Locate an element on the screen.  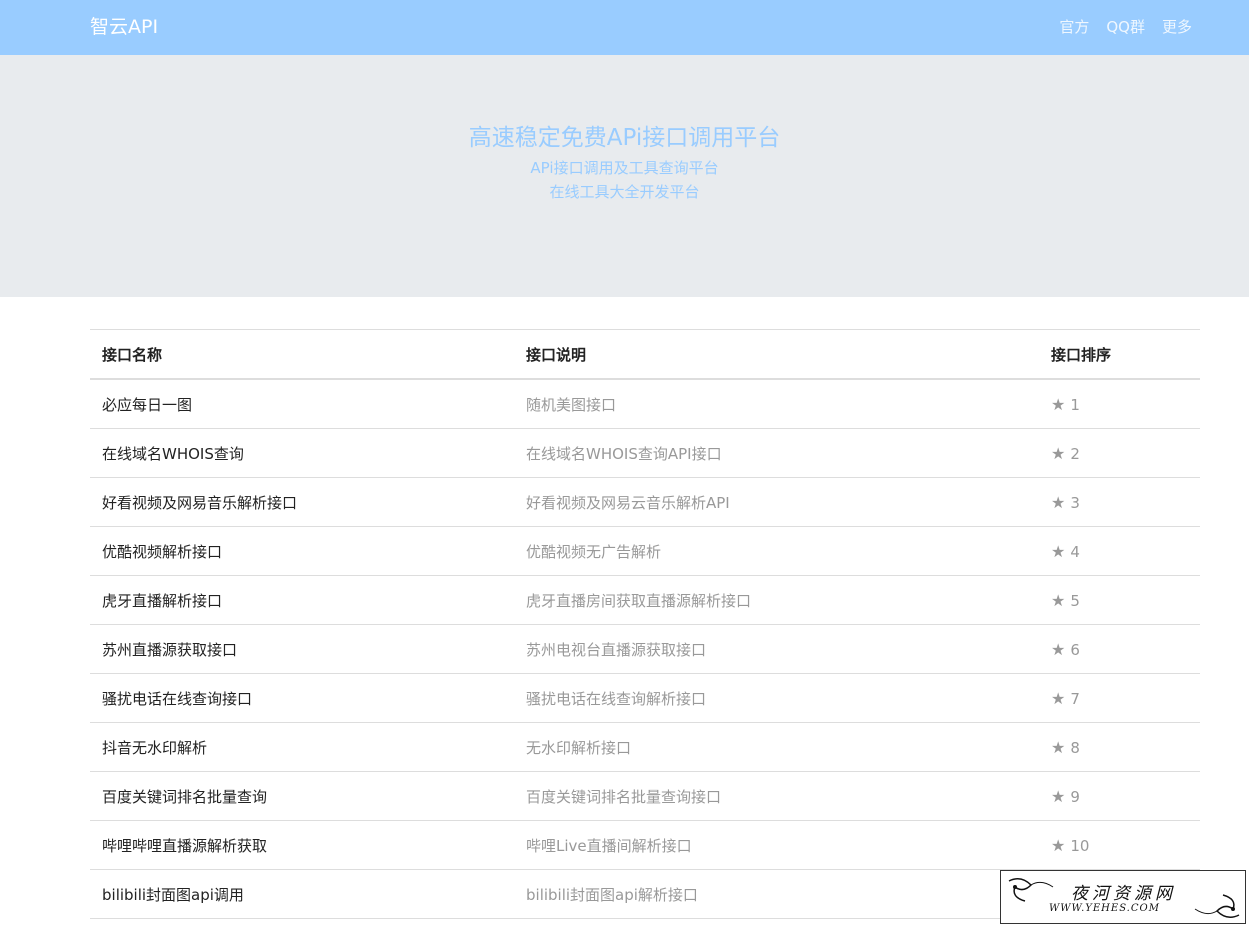
api-description-cell: 苏州电视台直播源获取接口 is located at coordinates (776, 649).